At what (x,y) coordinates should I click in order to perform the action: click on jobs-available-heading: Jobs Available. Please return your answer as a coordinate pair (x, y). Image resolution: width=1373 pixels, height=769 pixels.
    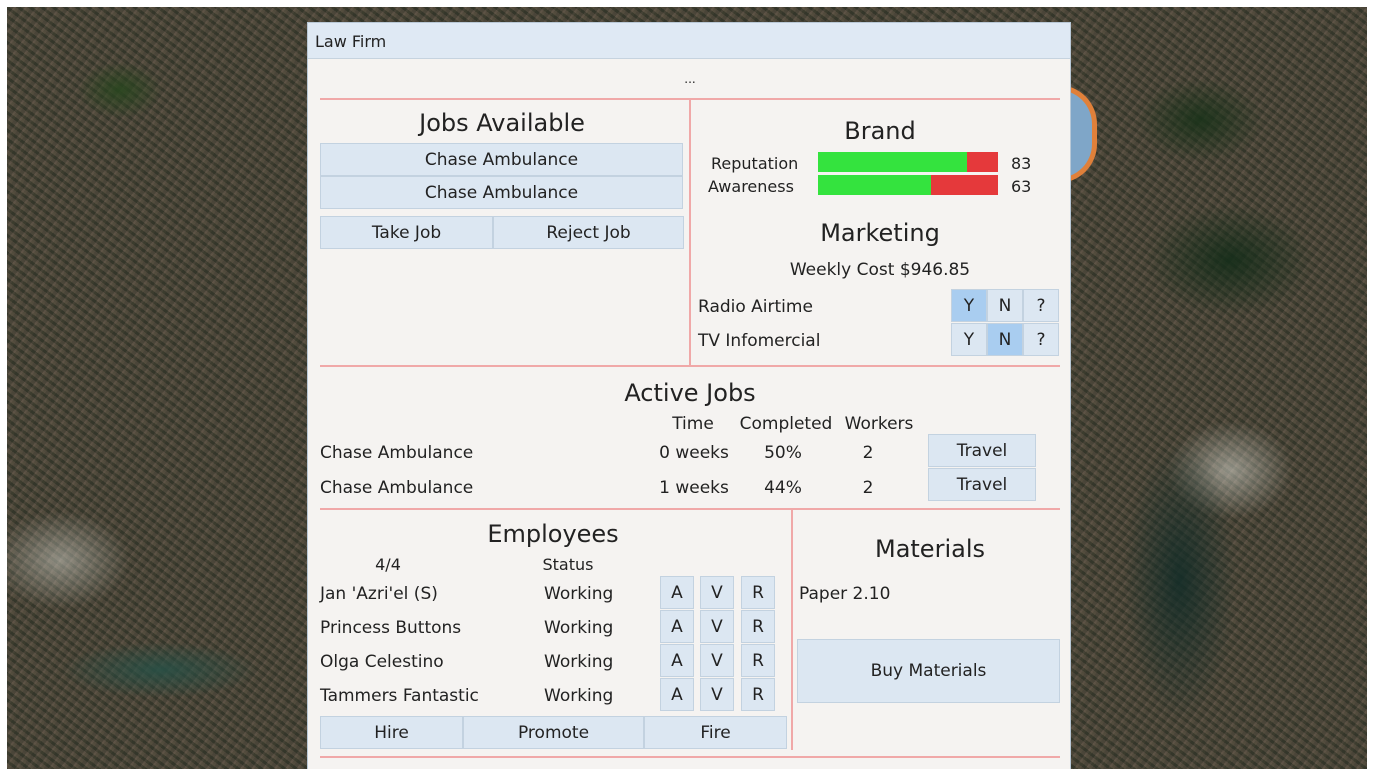
    Looking at the image, I should click on (502, 123).